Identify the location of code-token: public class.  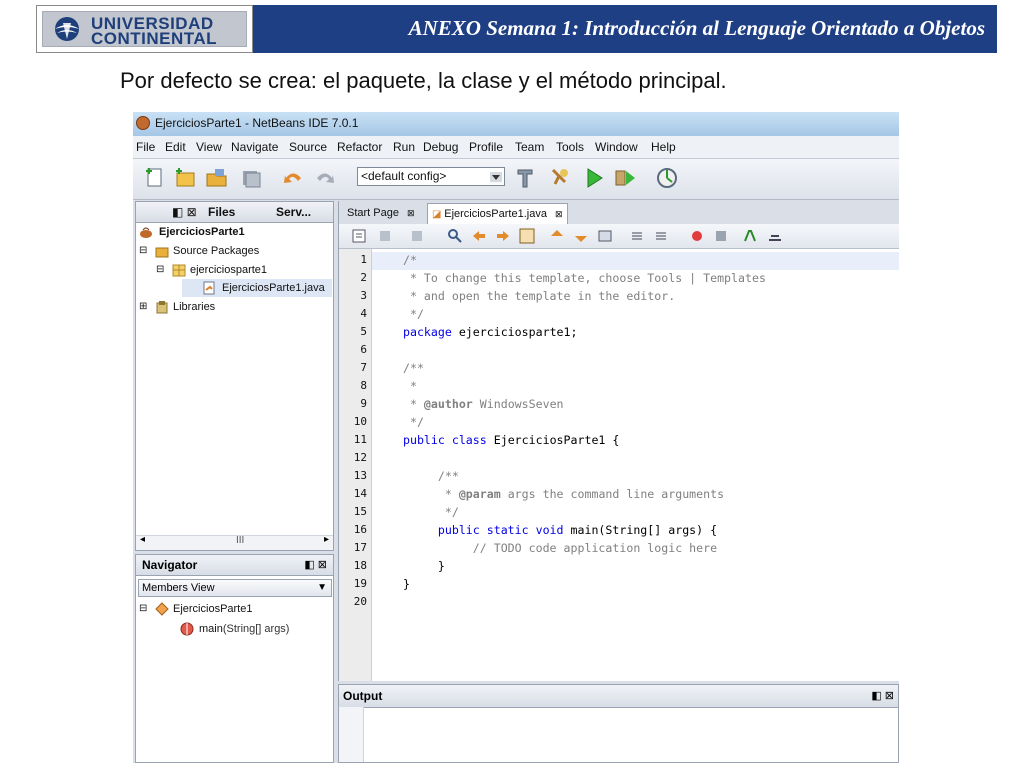
(441, 440).